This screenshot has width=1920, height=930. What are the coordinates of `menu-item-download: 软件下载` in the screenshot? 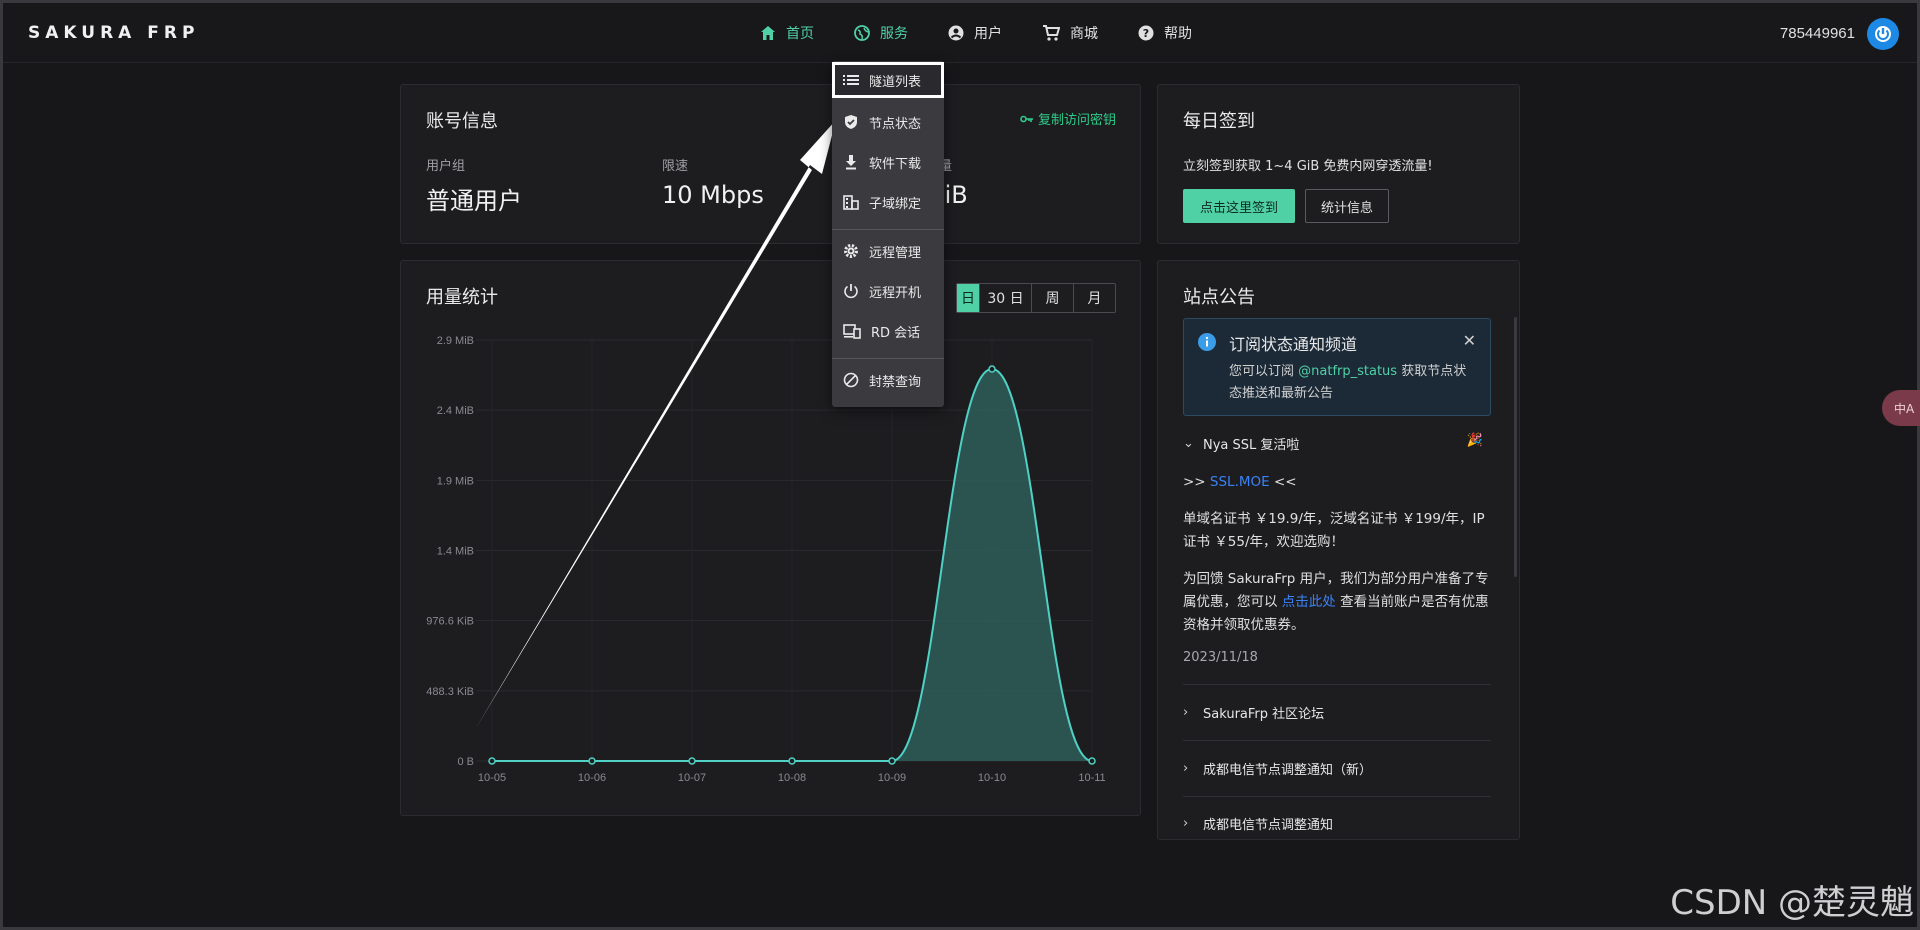 It's located at (888, 162).